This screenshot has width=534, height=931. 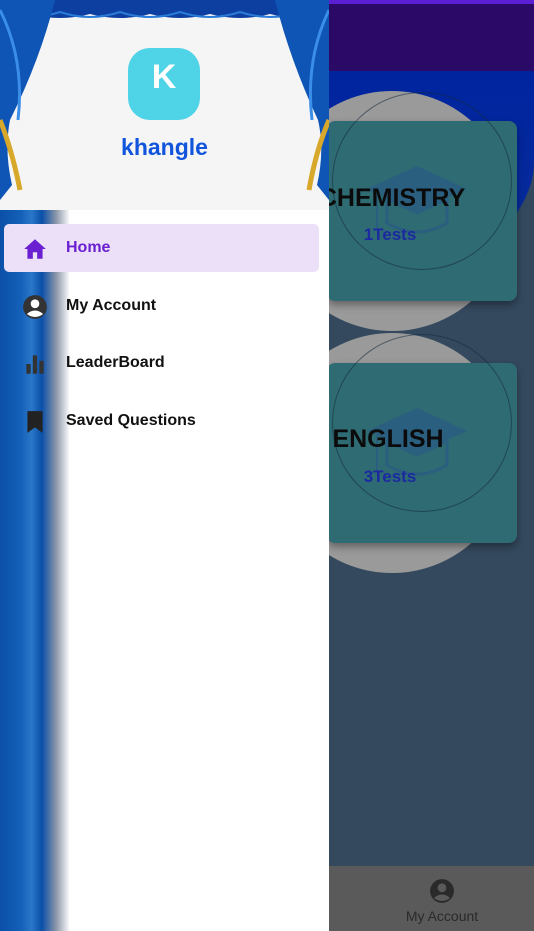 What do you see at coordinates (131, 420) in the screenshot?
I see `drawer-item-label: Saved Questions` at bounding box center [131, 420].